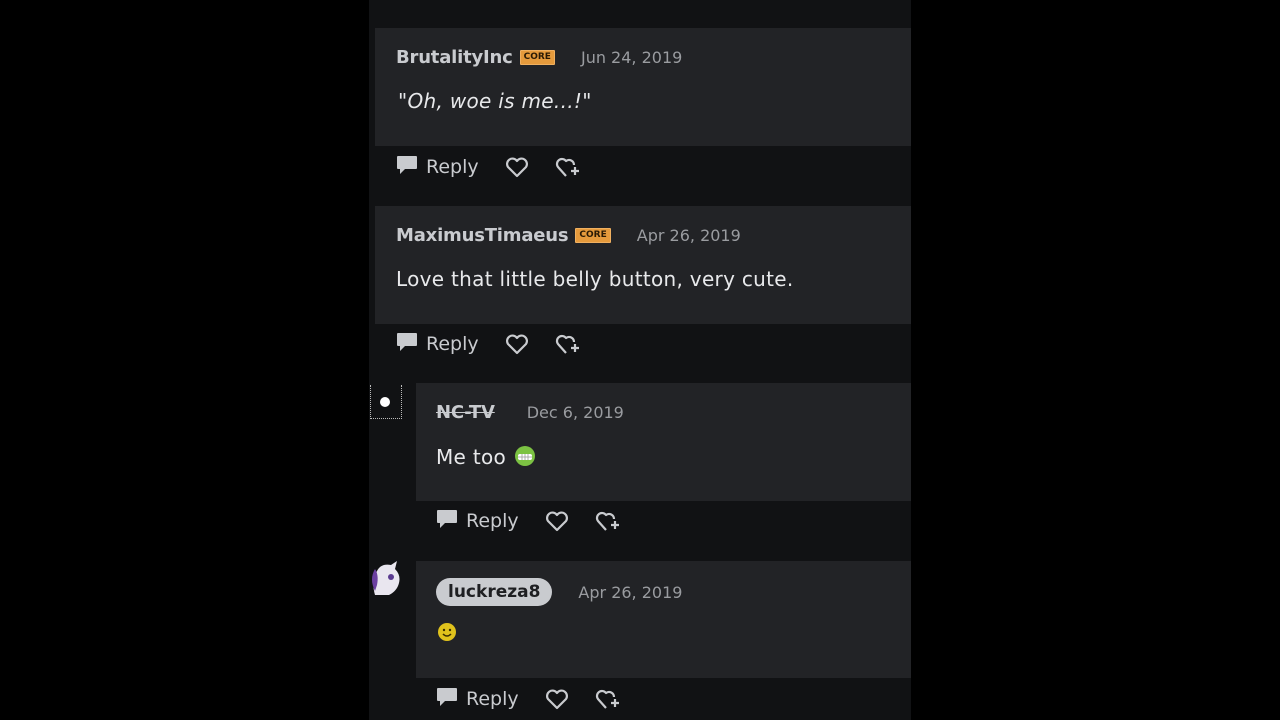  I want to click on comment-text: "Oh, woe is me...!", so click(495, 101).